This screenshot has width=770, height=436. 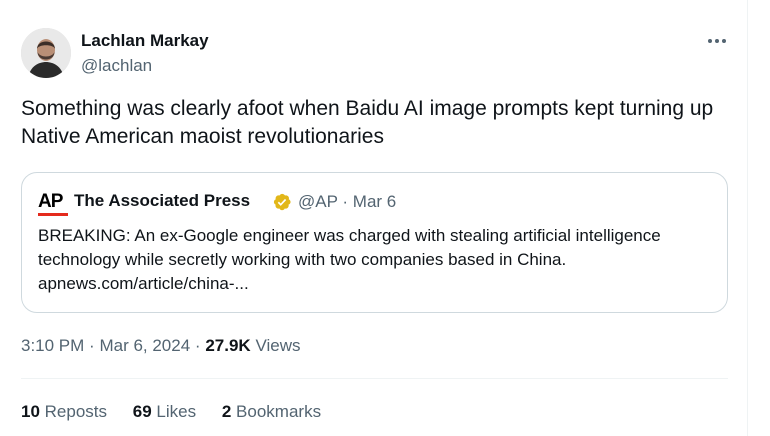 I want to click on author-name: Lachlan Markay, so click(x=145, y=41).